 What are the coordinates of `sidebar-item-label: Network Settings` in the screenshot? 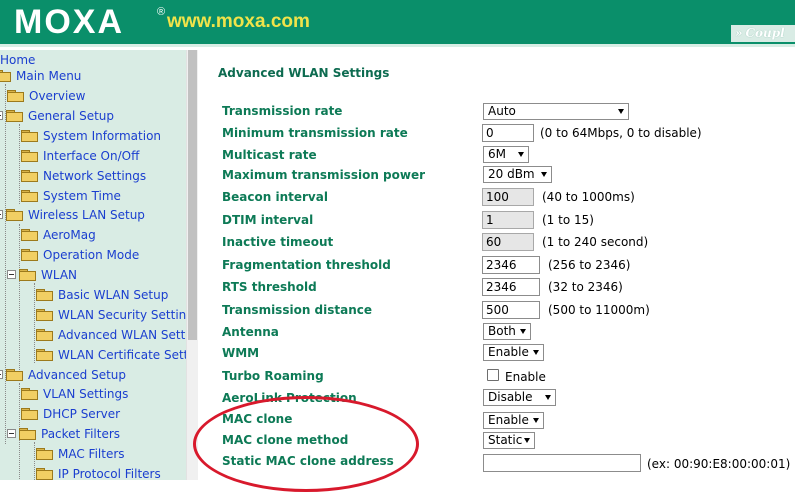 It's located at (95, 176).